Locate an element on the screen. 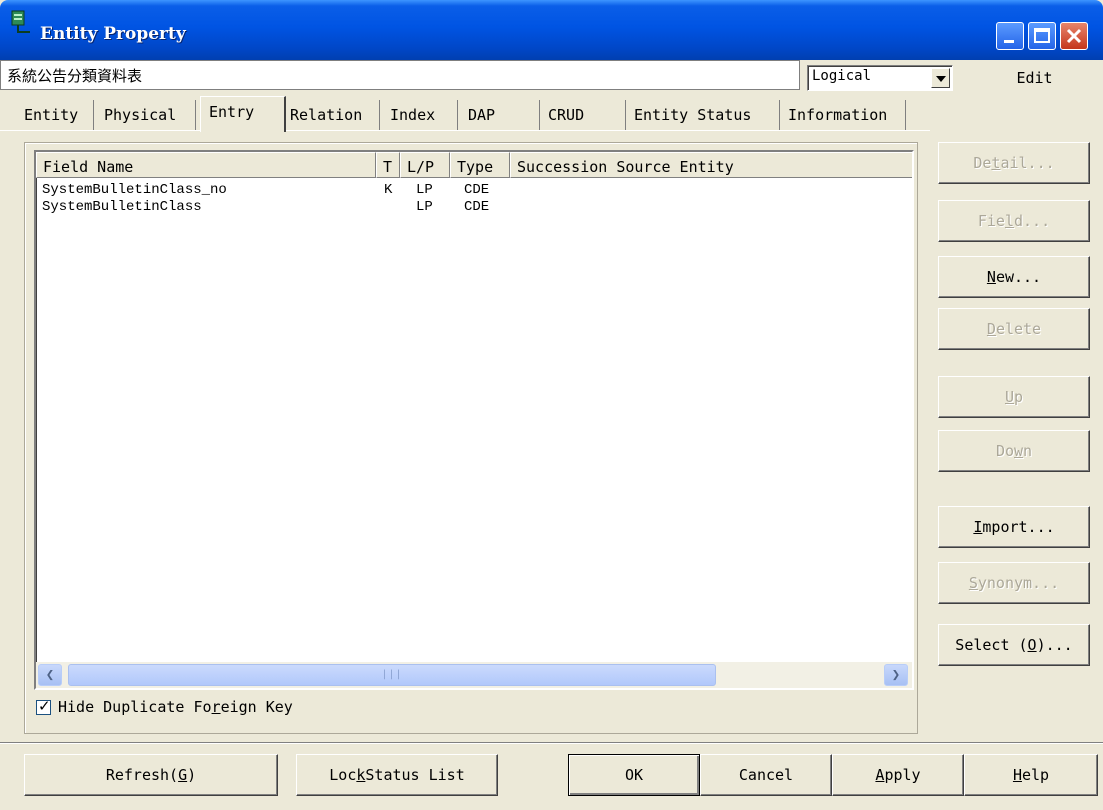  tab-information: Information is located at coordinates (847, 115).